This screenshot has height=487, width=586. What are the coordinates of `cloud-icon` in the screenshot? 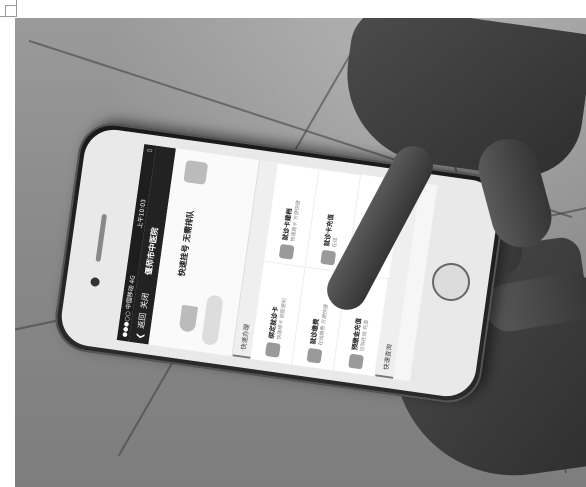 It's located at (212, 320).